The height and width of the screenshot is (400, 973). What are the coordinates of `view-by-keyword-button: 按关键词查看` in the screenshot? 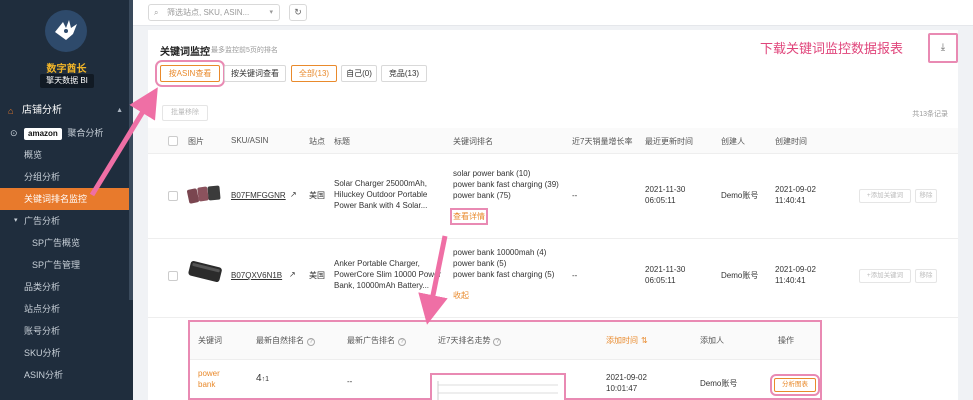 It's located at (255, 73).